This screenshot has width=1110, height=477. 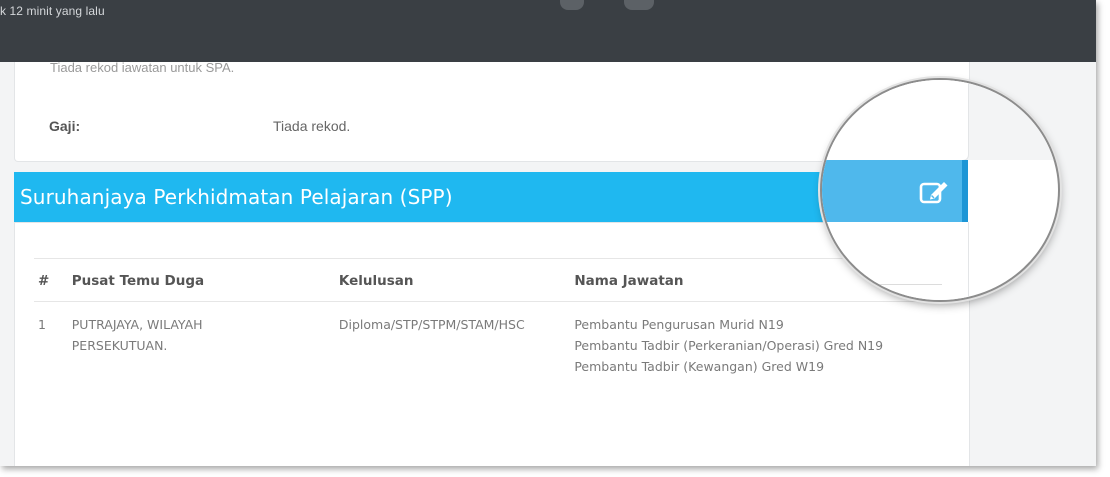 I want to click on table-header-row: # Pusat Temu Duga Kelulusan Nama Jawatan, so click(x=487, y=280).